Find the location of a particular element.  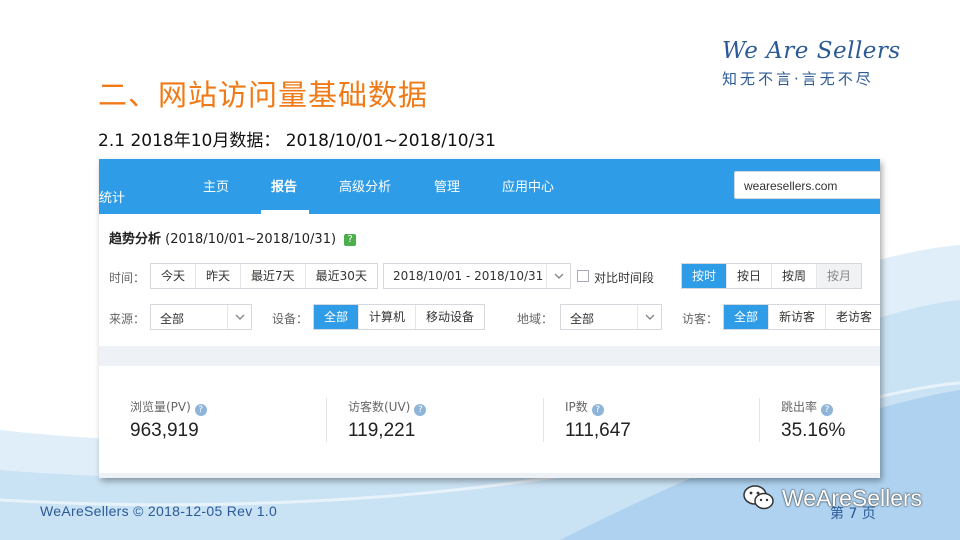

nav-item-app-center: 应用中心 is located at coordinates (528, 185).